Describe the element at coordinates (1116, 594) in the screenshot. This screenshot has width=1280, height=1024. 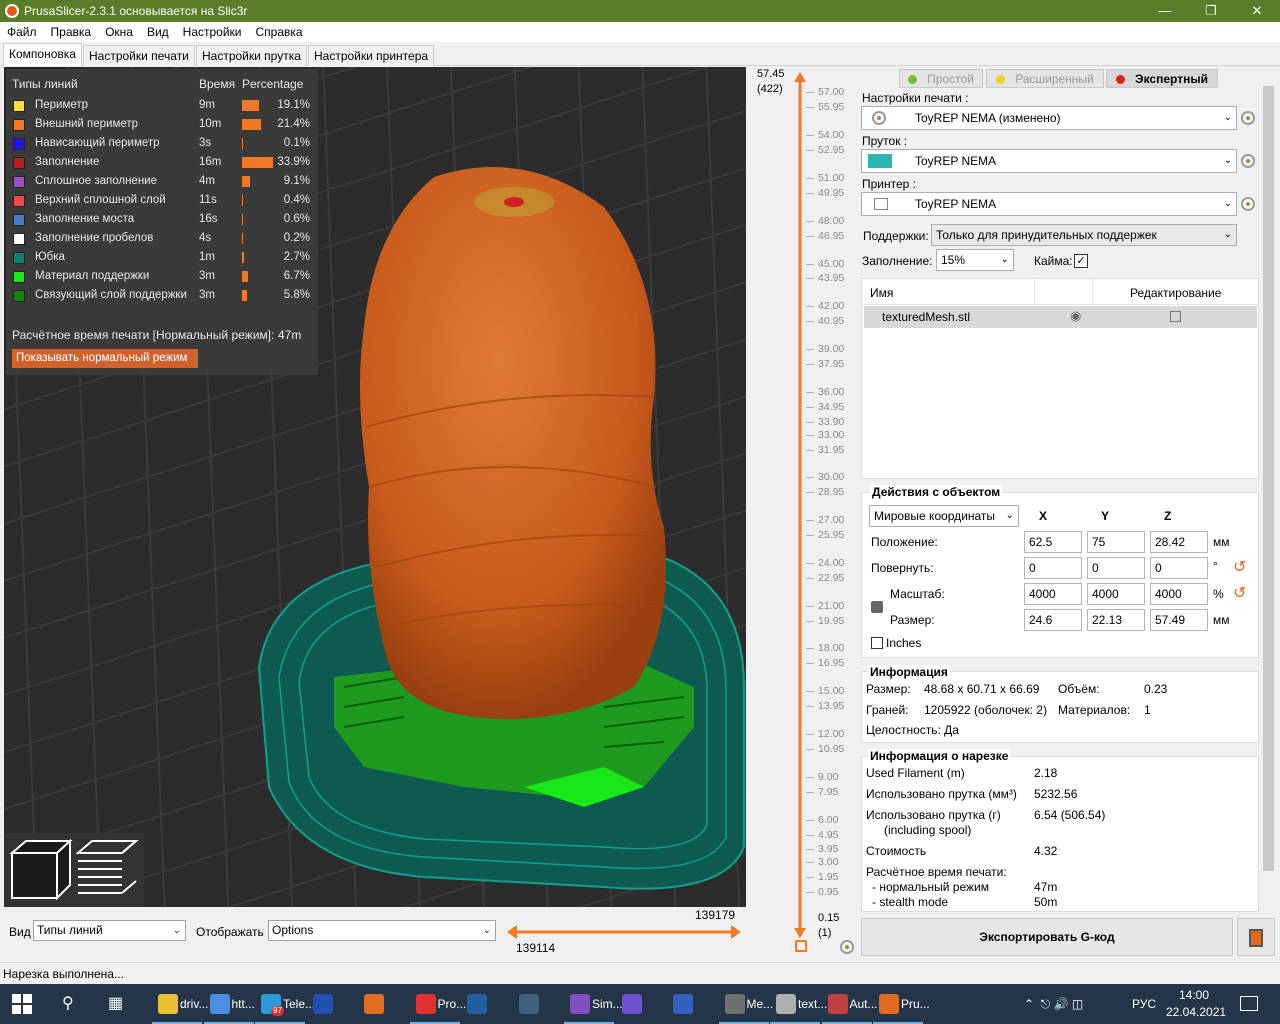
I see `scale-y-input: 4000` at that location.